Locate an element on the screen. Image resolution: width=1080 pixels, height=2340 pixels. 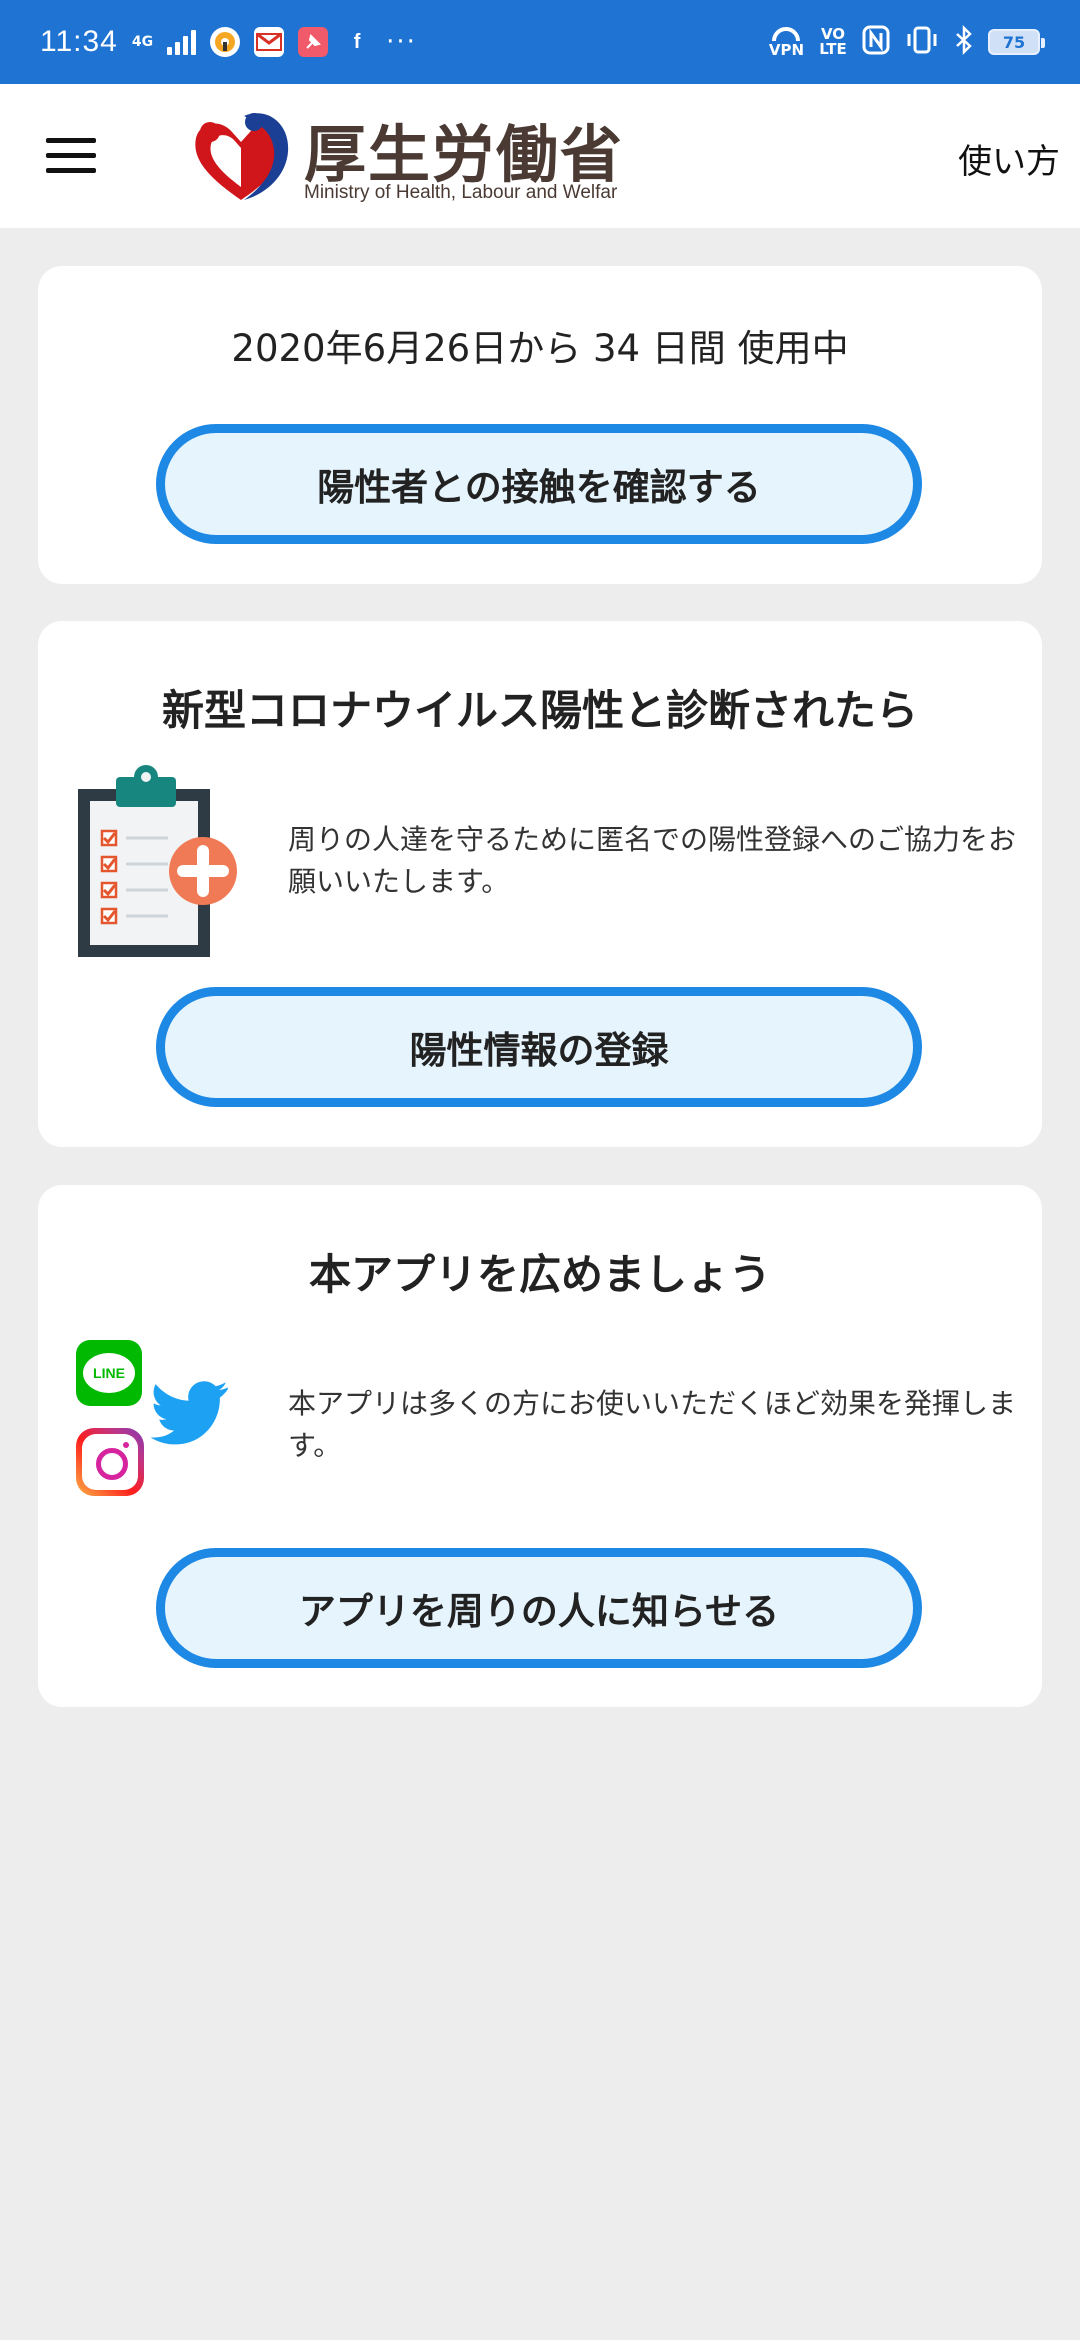
status-bar-left: 11:34 4G f ··· is located at coordinates (228, 42).